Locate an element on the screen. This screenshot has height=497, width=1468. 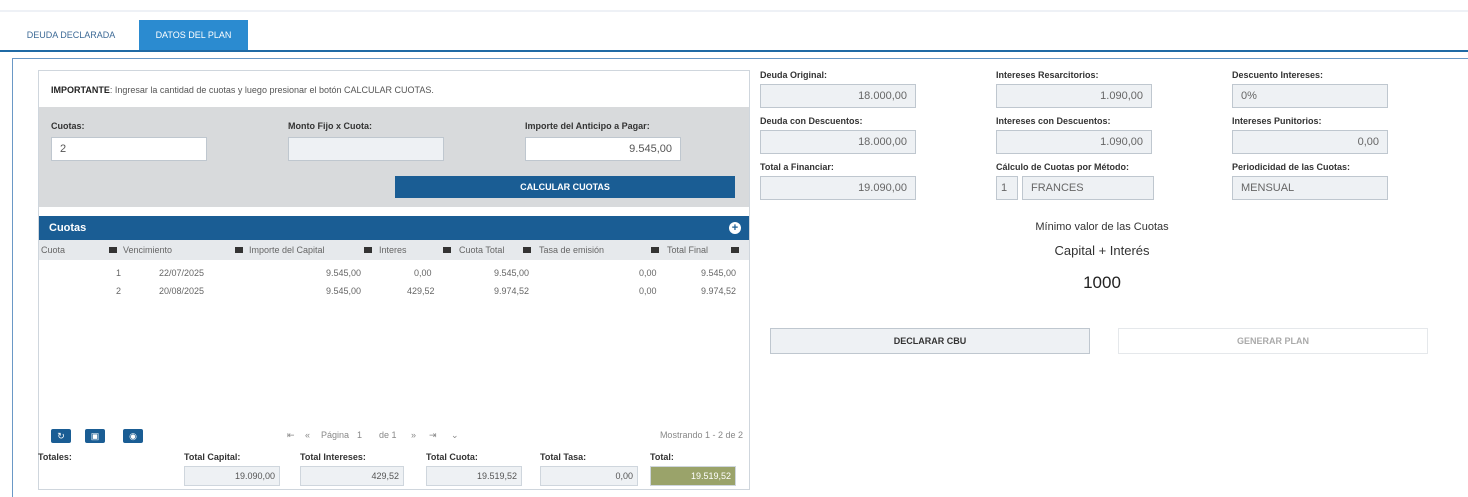
showing-records: Mostrando 1 - 2 de 2 is located at coordinates (701, 435).